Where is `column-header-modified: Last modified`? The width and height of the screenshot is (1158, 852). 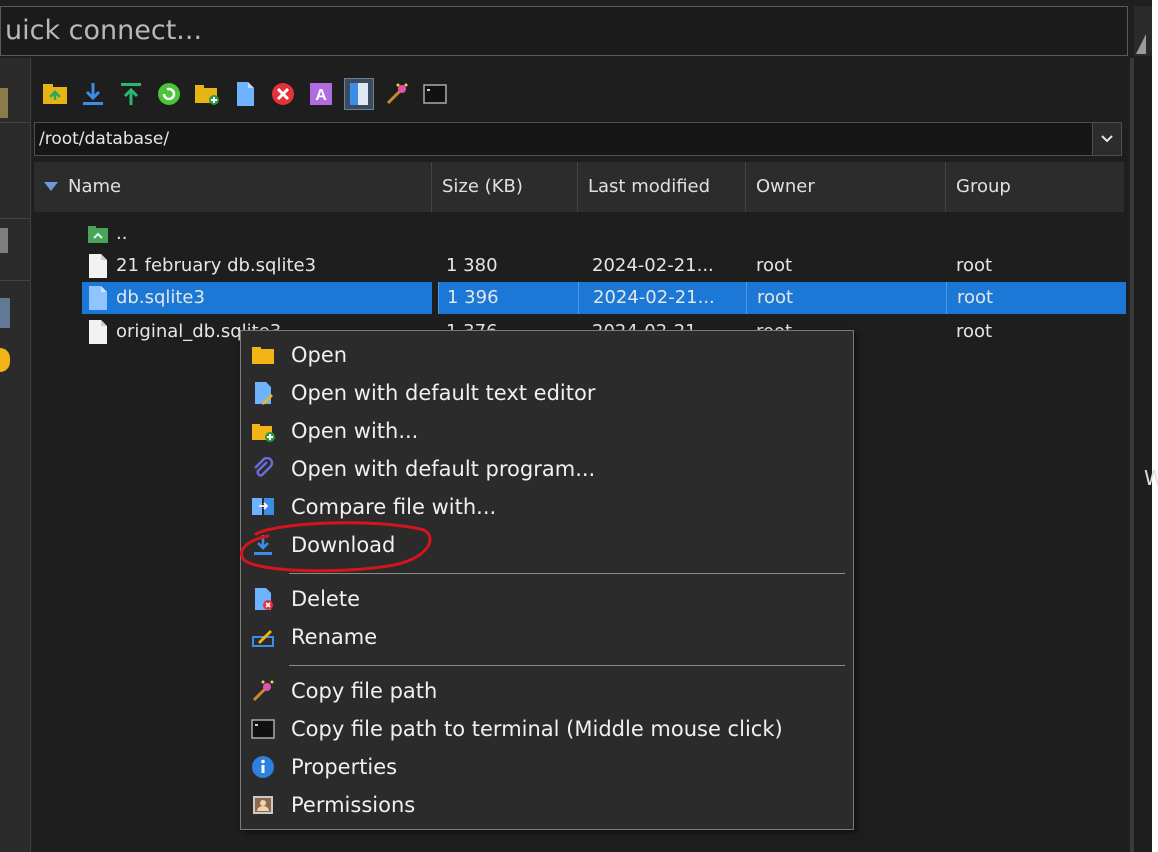
column-header-modified: Last modified is located at coordinates (662, 187).